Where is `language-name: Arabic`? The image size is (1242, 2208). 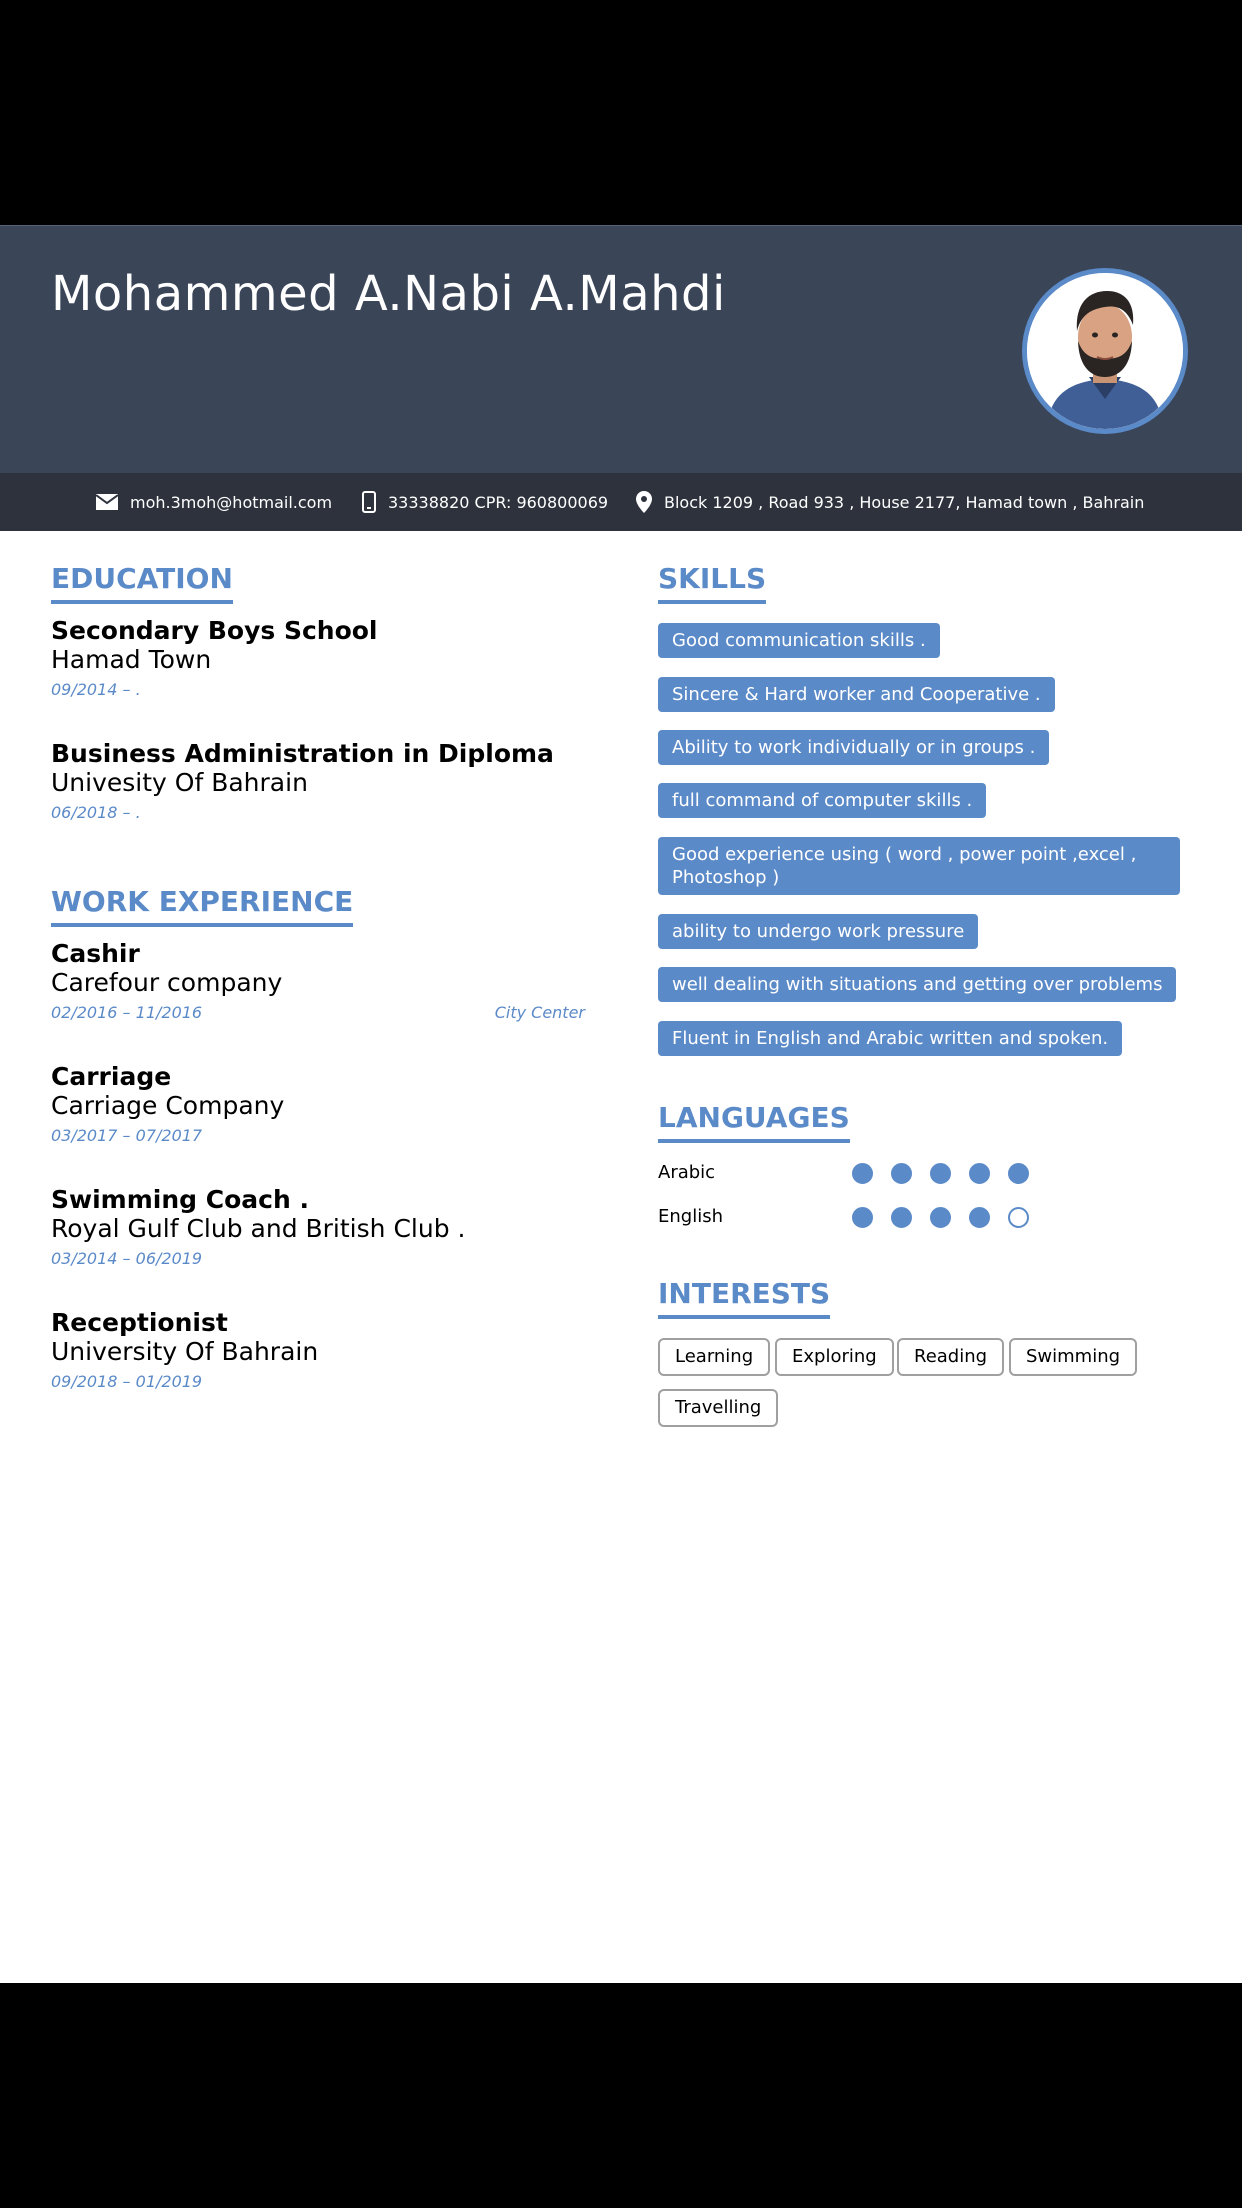 language-name: Arabic is located at coordinates (687, 1172).